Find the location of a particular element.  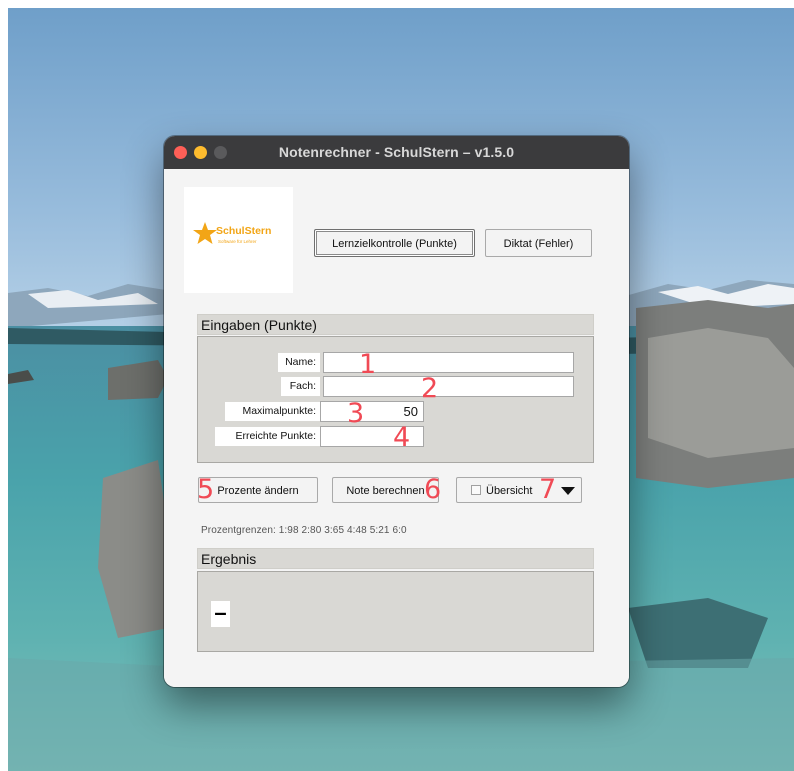

annotation-7: 7 is located at coordinates (548, 489).